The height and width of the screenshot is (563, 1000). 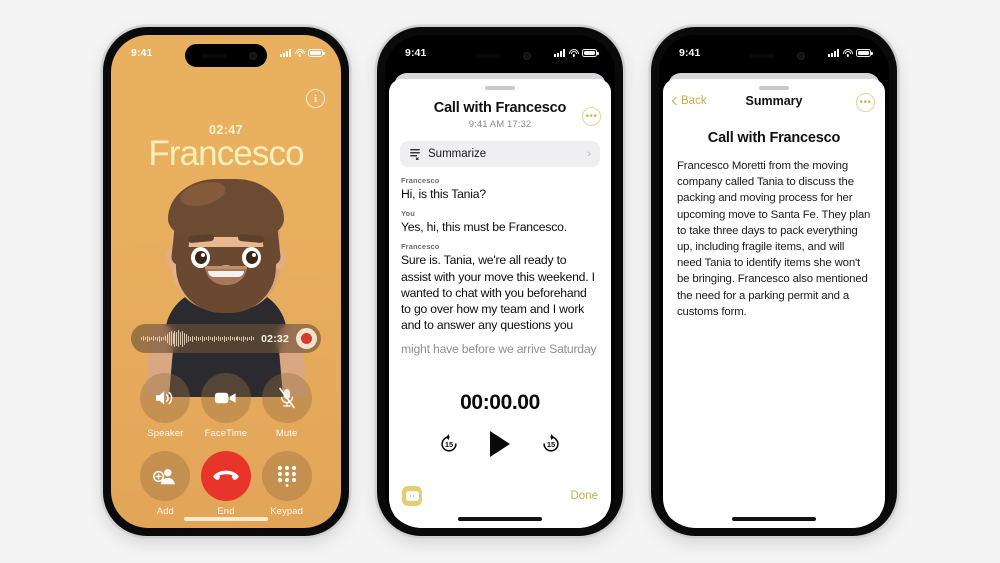 I want to click on control-add: Add, so click(x=165, y=484).